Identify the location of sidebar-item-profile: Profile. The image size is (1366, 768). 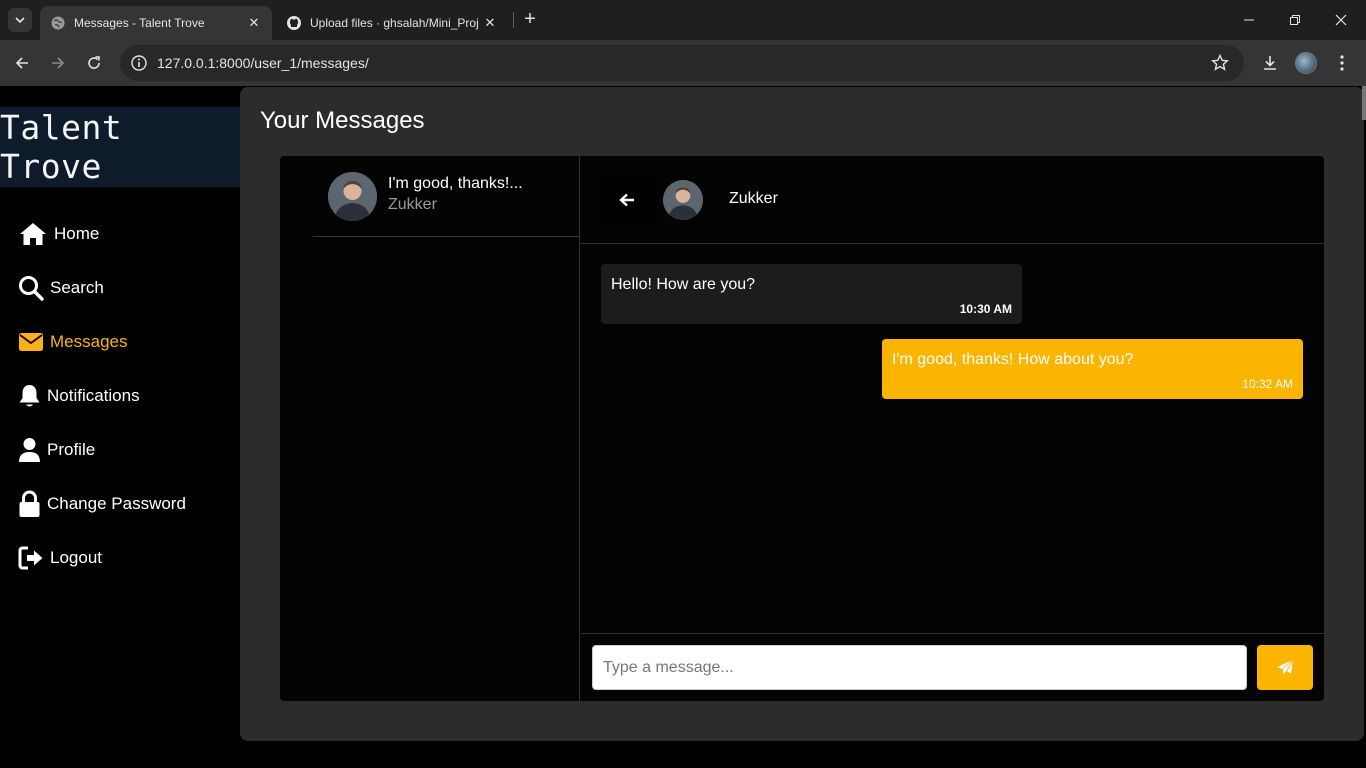
(56, 450).